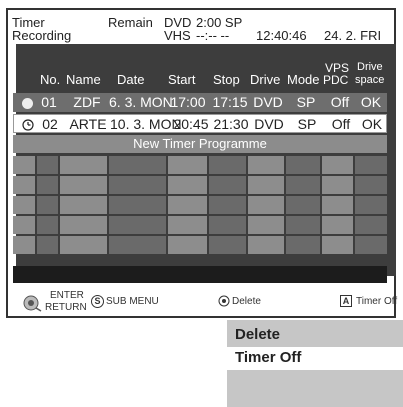 The width and height of the screenshot is (403, 407). Describe the element at coordinates (303, 79) in the screenshot. I see `col-mode: Mode` at that location.